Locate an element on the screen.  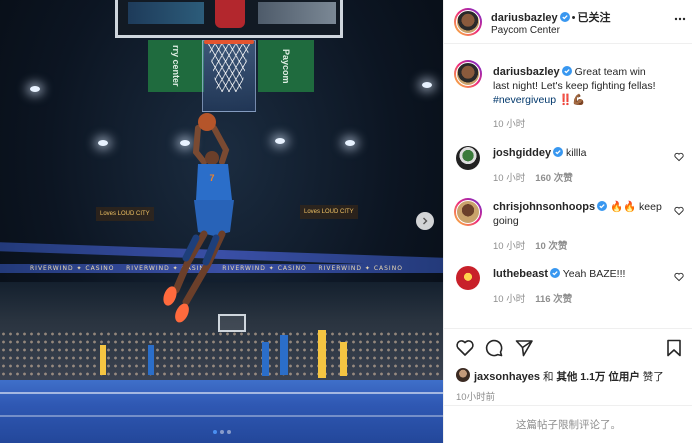
comment-bubble-icon is located at coordinates (494, 348).